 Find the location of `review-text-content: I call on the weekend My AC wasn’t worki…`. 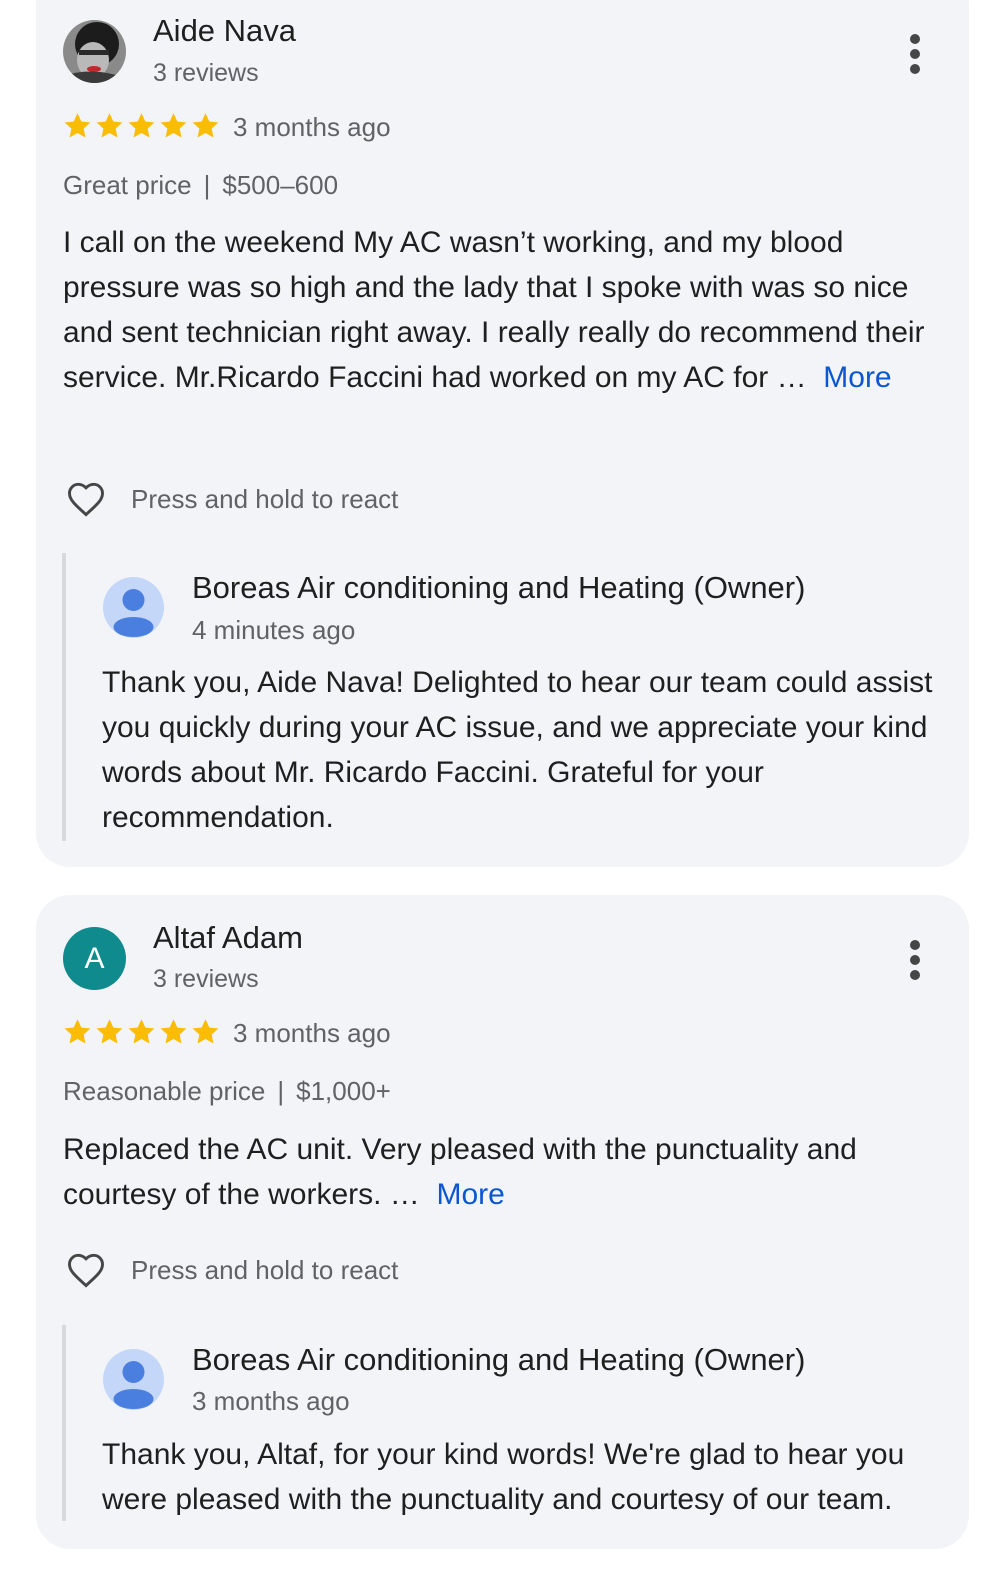

review-text-content: I call on the weekend My AC wasn’t worki… is located at coordinates (494, 310).